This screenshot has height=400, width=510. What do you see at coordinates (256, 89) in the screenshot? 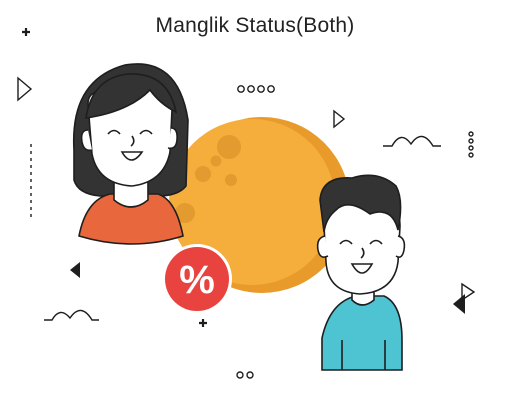
I see `dots-row` at bounding box center [256, 89].